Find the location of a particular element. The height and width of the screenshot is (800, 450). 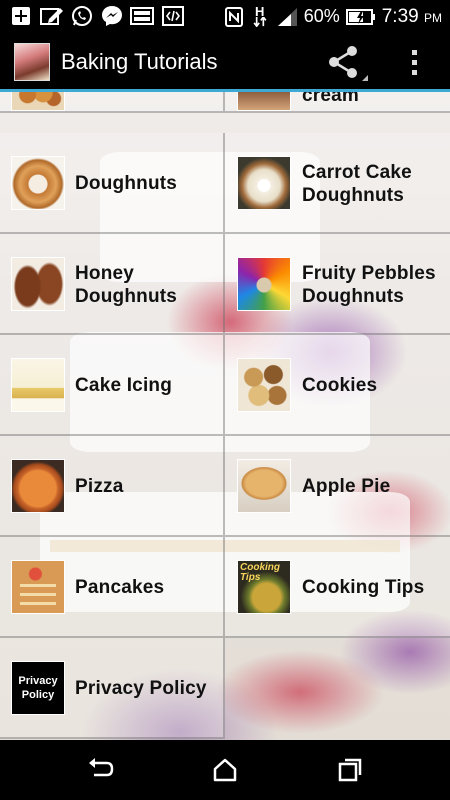

status-right: H 60% 7:39 PM is located at coordinates (333, 16).